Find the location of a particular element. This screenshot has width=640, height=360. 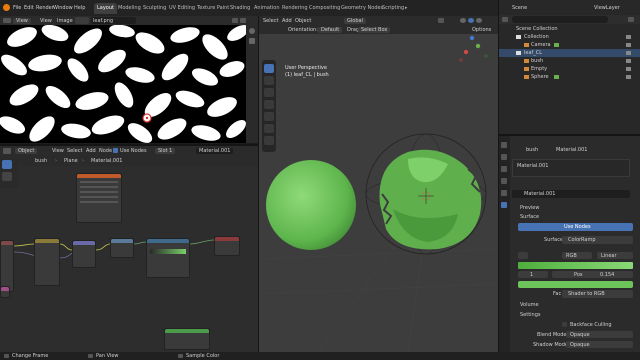

viewlayer-selector: ViewLayer is located at coordinates (607, 8).